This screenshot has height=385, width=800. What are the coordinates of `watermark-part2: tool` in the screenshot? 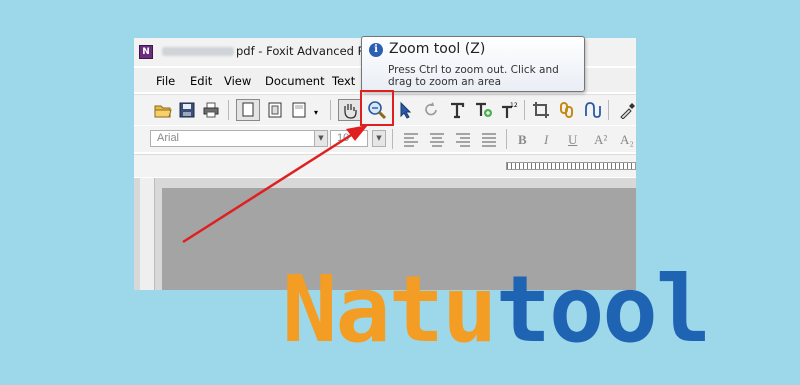 It's located at (603, 309).